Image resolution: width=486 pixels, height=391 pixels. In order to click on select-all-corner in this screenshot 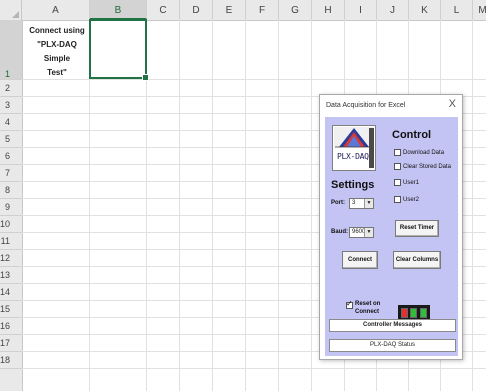, I will do `click(11, 10)`.